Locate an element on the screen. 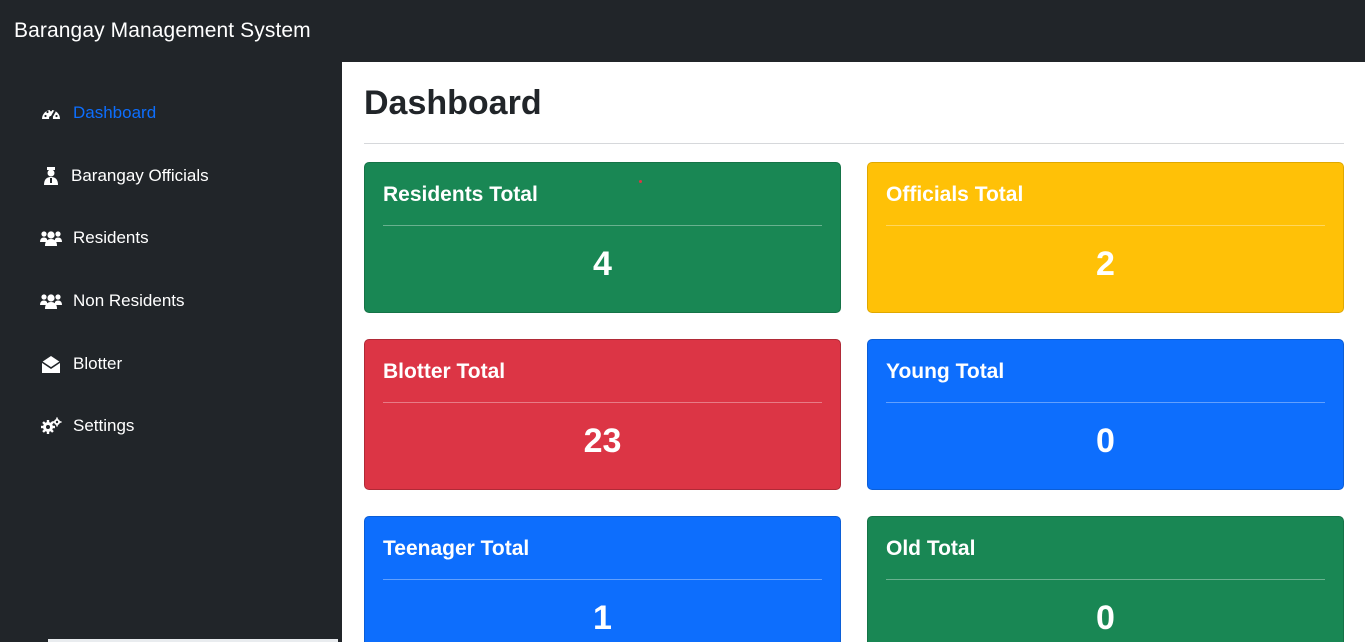 This screenshot has width=1365, height=642. sidebar-item-settings: Settings is located at coordinates (87, 426).